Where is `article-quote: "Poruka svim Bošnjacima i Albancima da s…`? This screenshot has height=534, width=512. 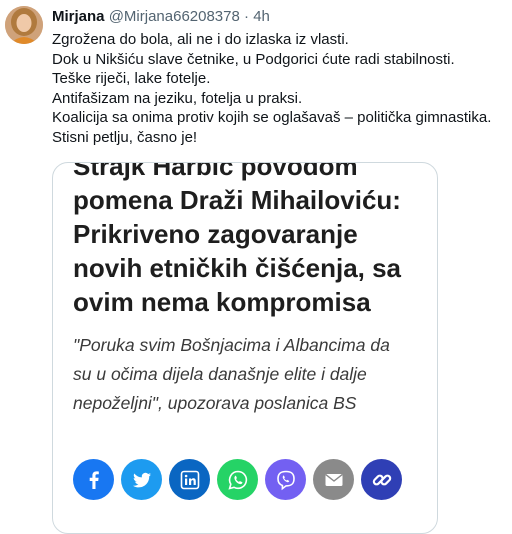 article-quote: "Poruka svim Bošnjacima i Albancima da s… is located at coordinates (245, 374).